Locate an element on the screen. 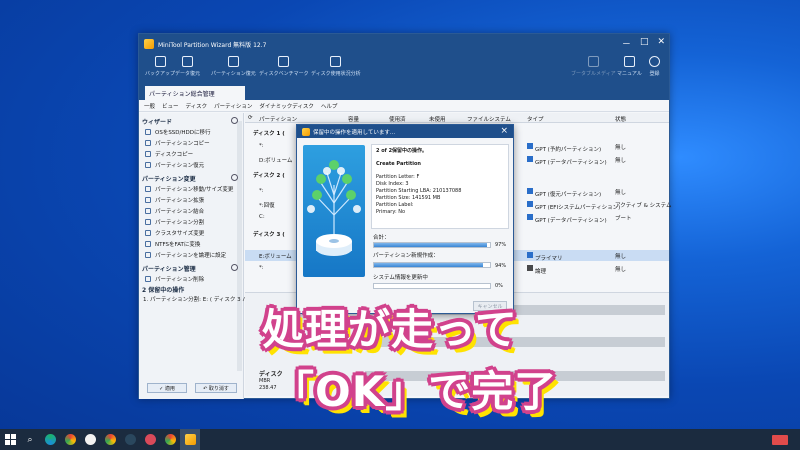 The width and height of the screenshot is (800, 450). detail-line: Primary: No is located at coordinates (391, 212).